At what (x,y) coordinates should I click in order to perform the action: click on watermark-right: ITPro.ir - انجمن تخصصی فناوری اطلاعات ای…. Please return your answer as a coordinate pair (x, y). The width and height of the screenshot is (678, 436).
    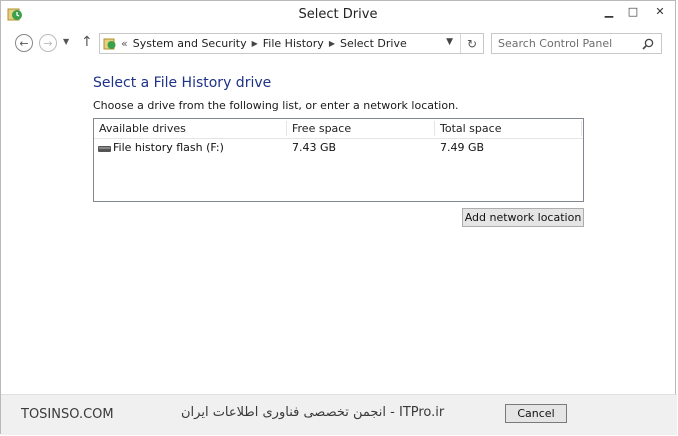
    Looking at the image, I should click on (313, 412).